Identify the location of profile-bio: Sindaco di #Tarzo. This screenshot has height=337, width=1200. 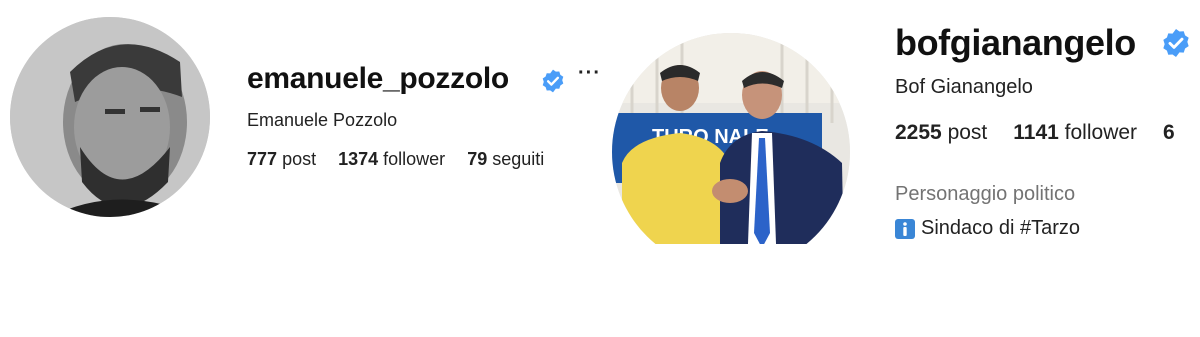
(987, 228).